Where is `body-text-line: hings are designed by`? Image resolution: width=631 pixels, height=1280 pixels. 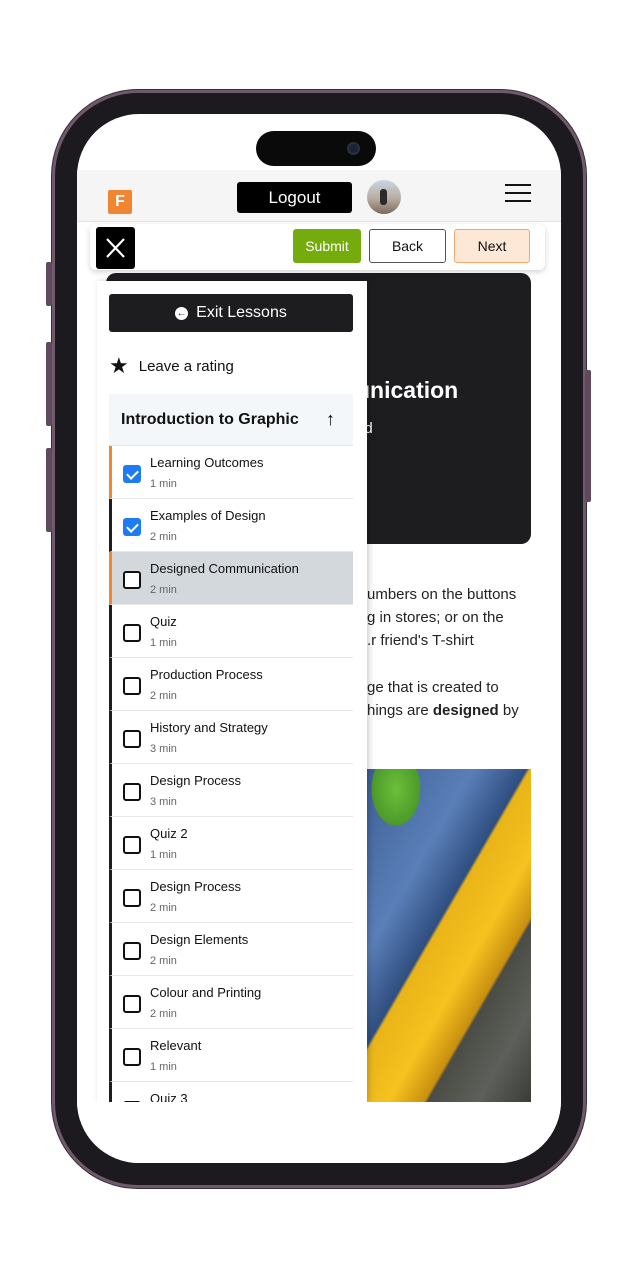
body-text-line: hings are designed by is located at coordinates (443, 710).